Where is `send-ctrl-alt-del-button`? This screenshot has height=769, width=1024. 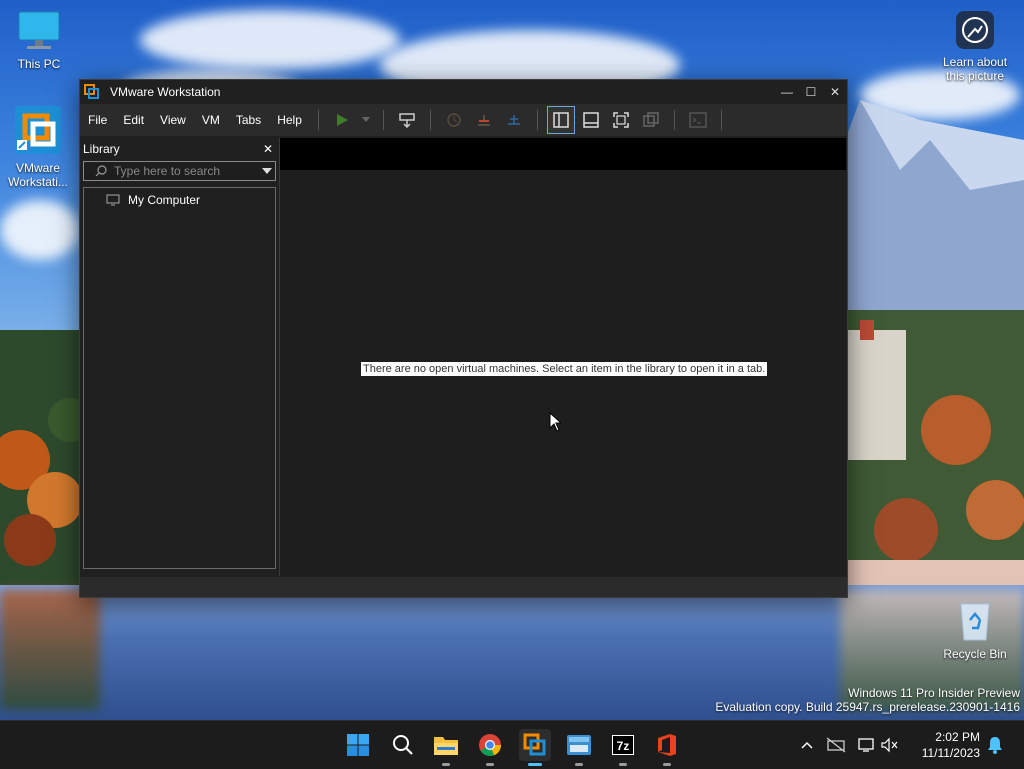
send-ctrl-alt-del-button is located at coordinates (407, 120).